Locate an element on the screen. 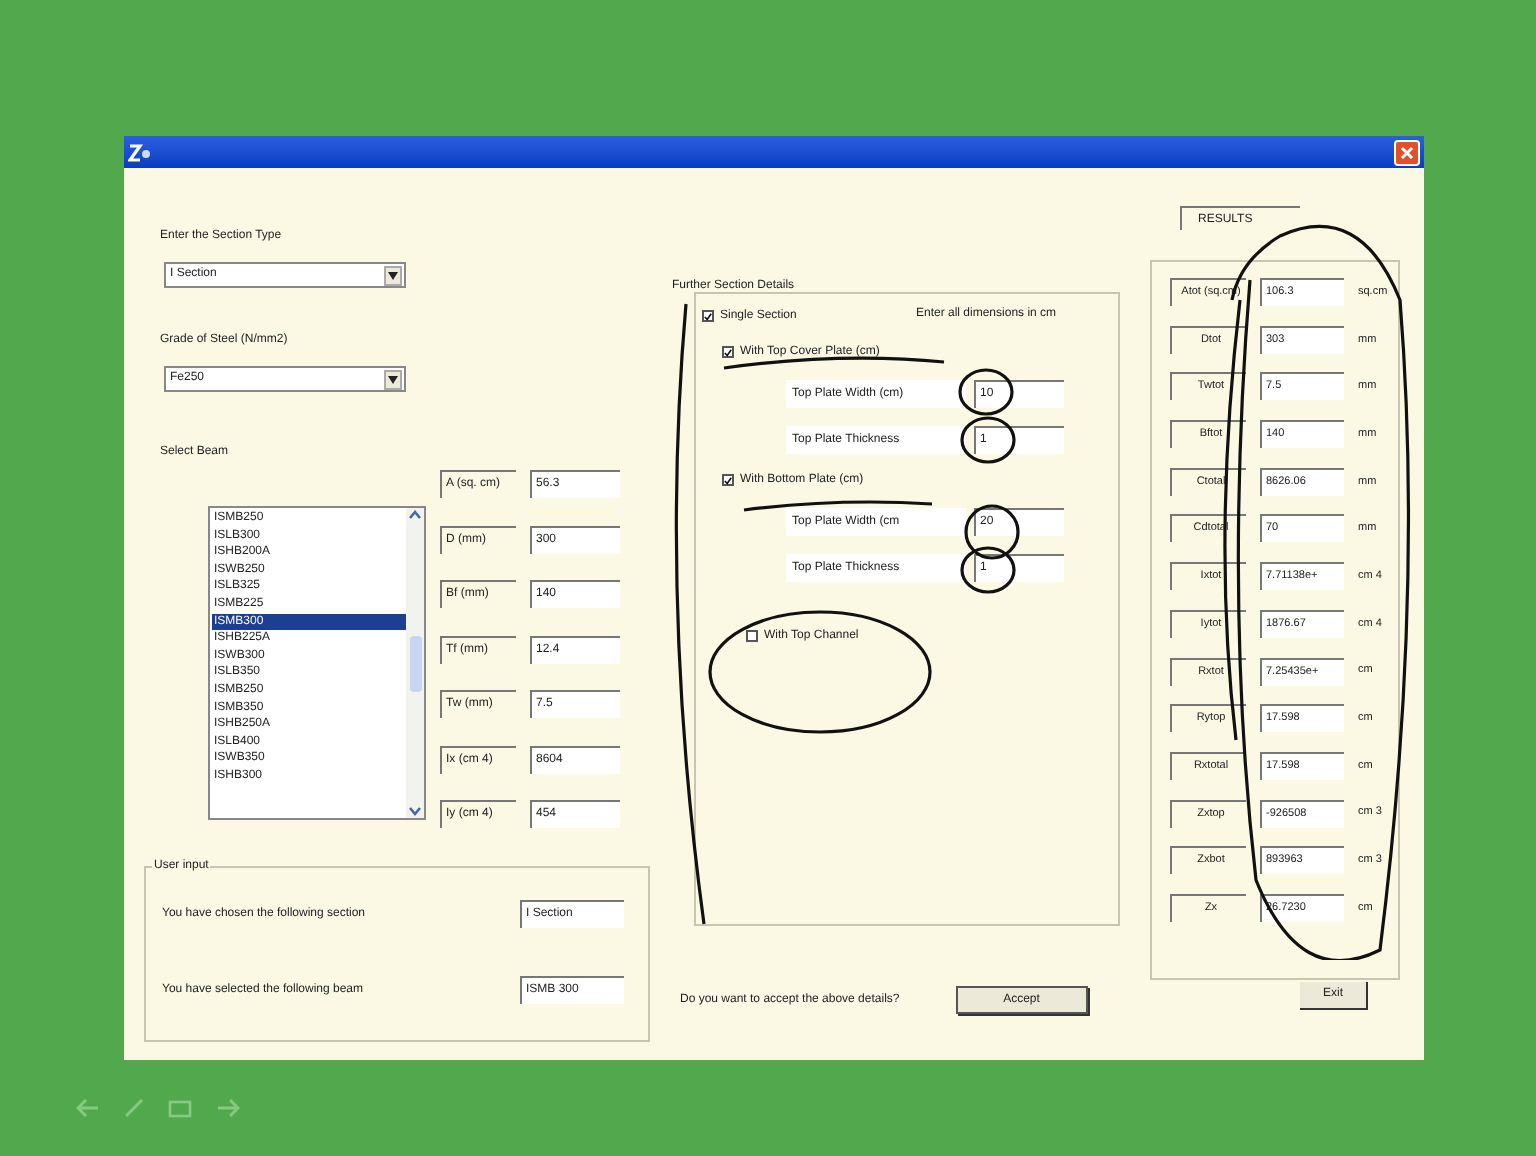 The height and width of the screenshot is (1156, 1536). scrollbar is located at coordinates (415, 663).